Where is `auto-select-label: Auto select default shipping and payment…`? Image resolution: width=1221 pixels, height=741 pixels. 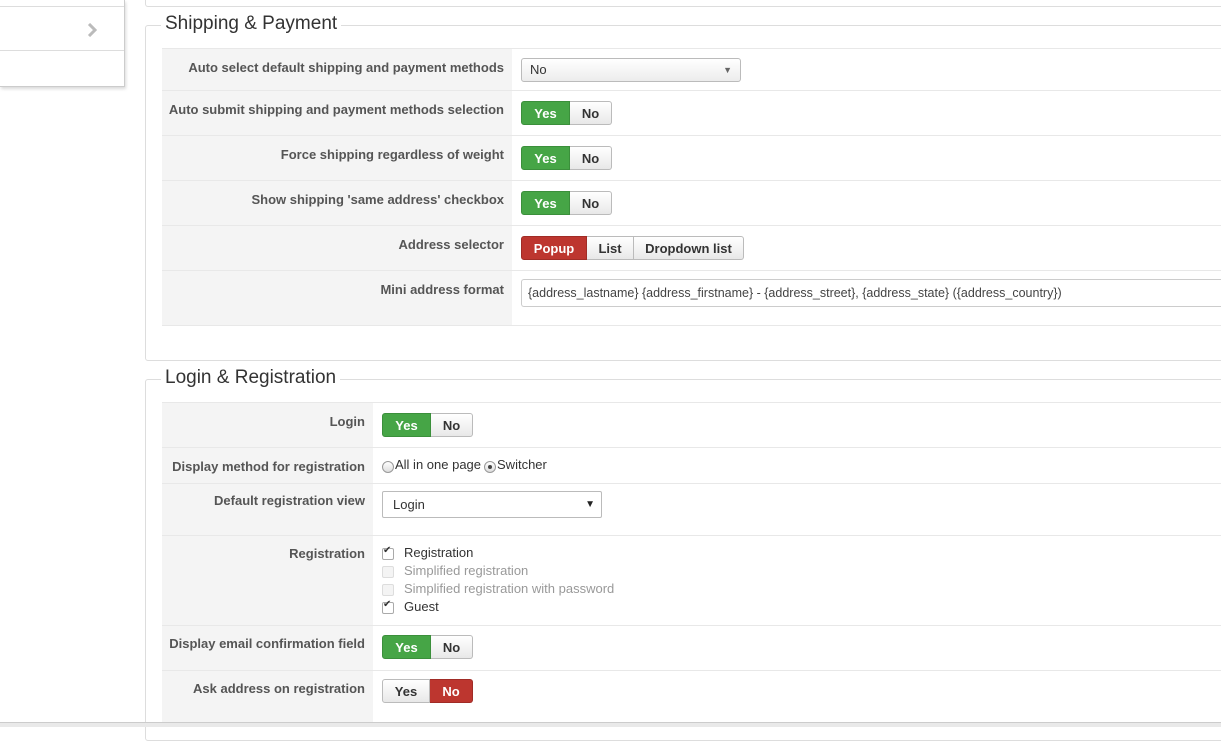
auto-select-label: Auto select default shipping and payment… is located at coordinates (337, 70).